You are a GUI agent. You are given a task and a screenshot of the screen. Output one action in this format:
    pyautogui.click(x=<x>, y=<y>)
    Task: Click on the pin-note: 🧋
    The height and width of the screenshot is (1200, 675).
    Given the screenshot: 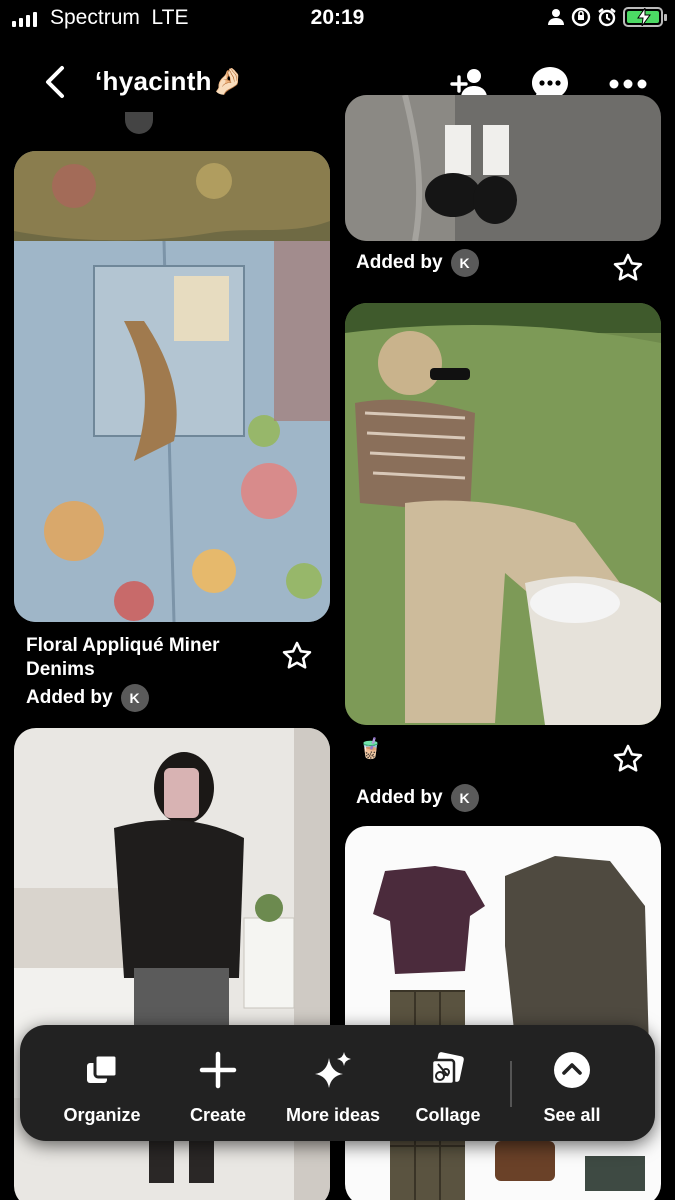 What is the action you would take?
    pyautogui.click(x=370, y=749)
    